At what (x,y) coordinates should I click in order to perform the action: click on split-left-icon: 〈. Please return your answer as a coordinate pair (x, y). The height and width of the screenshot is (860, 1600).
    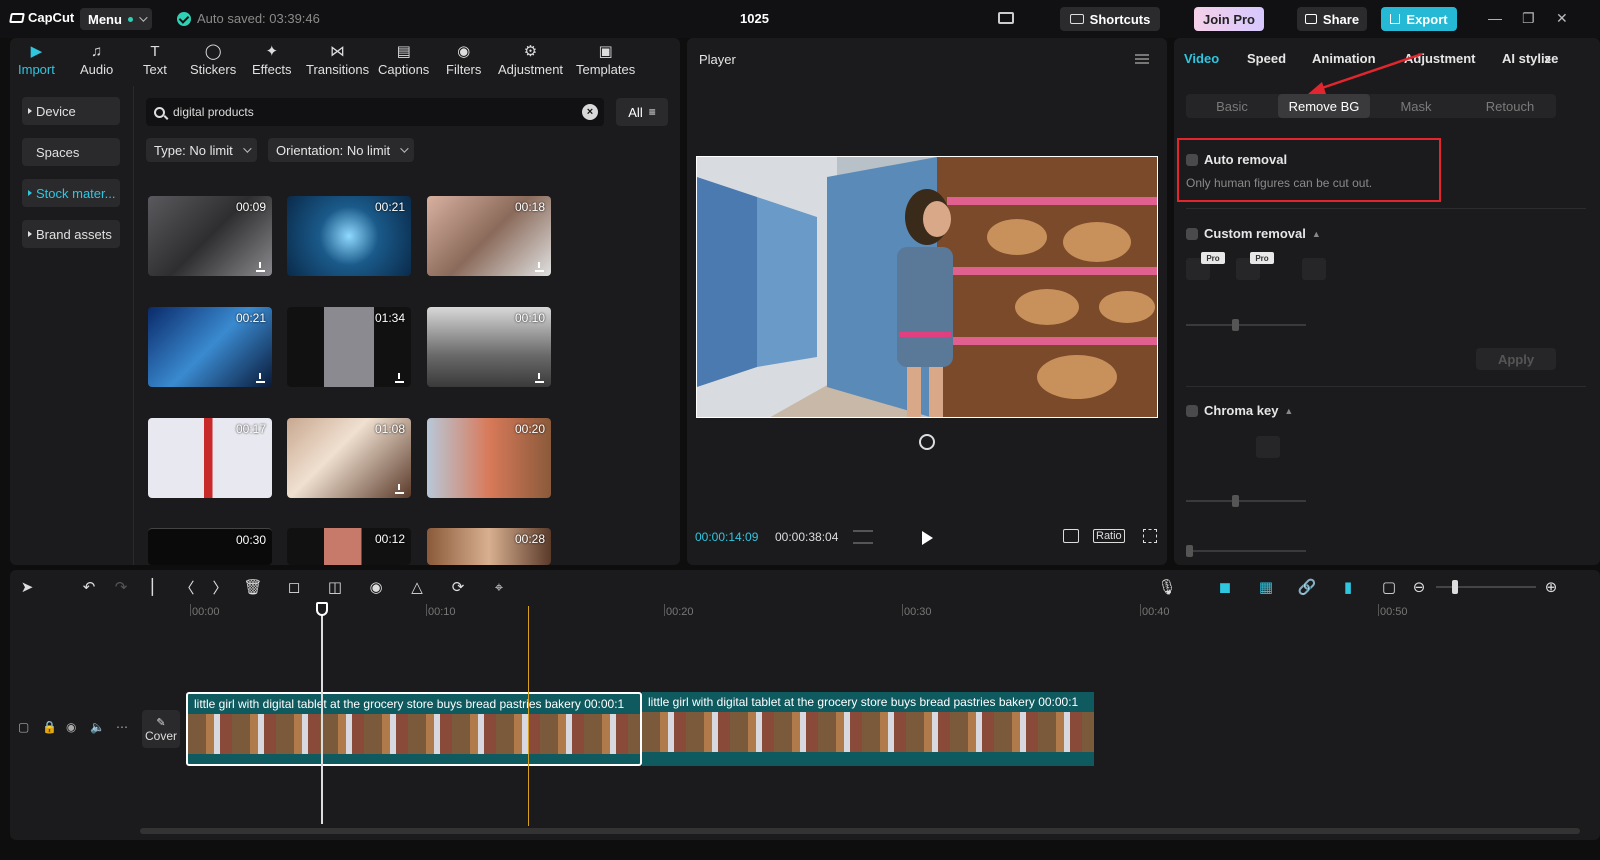
    Looking at the image, I should click on (187, 587).